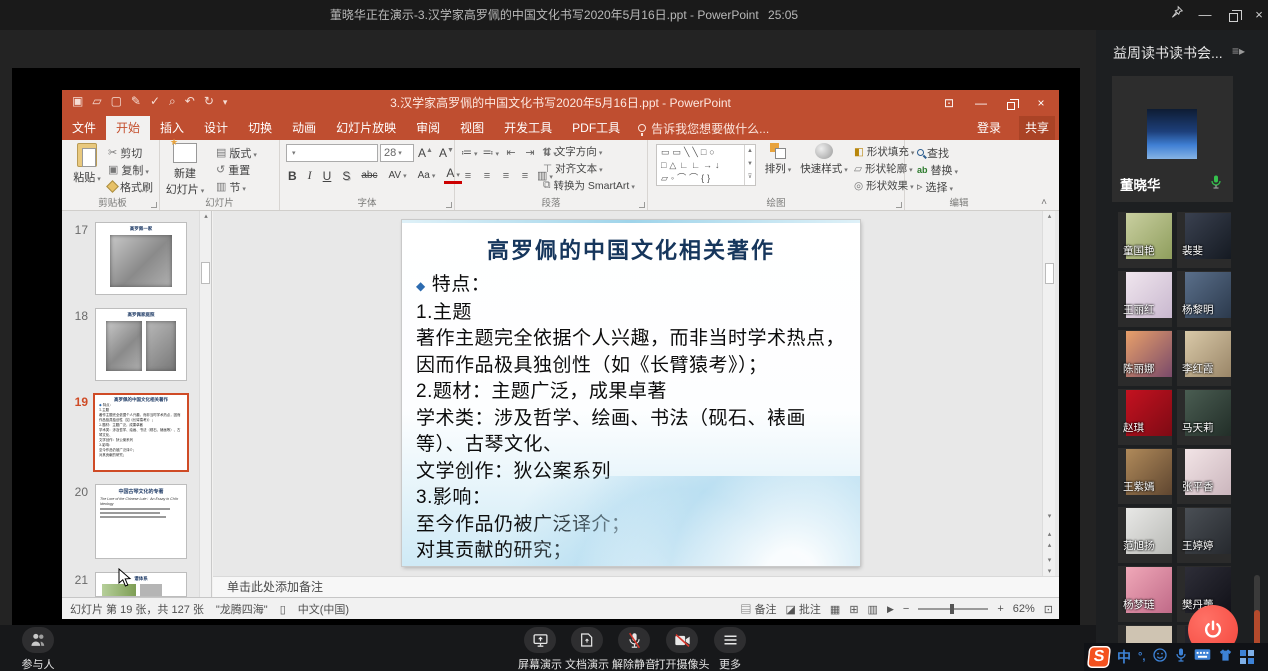 The width and height of the screenshot is (1268, 671). I want to click on emoji-icon, so click(1160, 657).